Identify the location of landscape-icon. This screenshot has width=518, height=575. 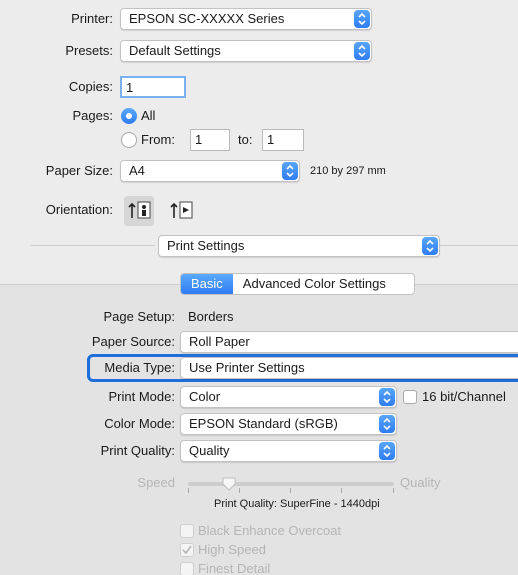
(181, 210).